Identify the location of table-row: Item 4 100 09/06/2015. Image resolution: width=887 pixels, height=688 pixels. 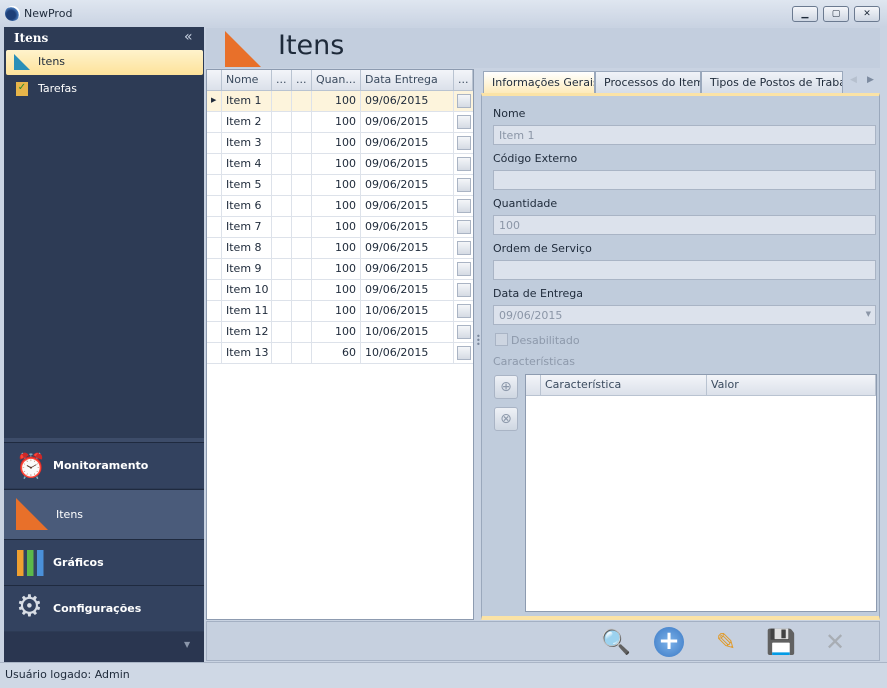
(340, 164).